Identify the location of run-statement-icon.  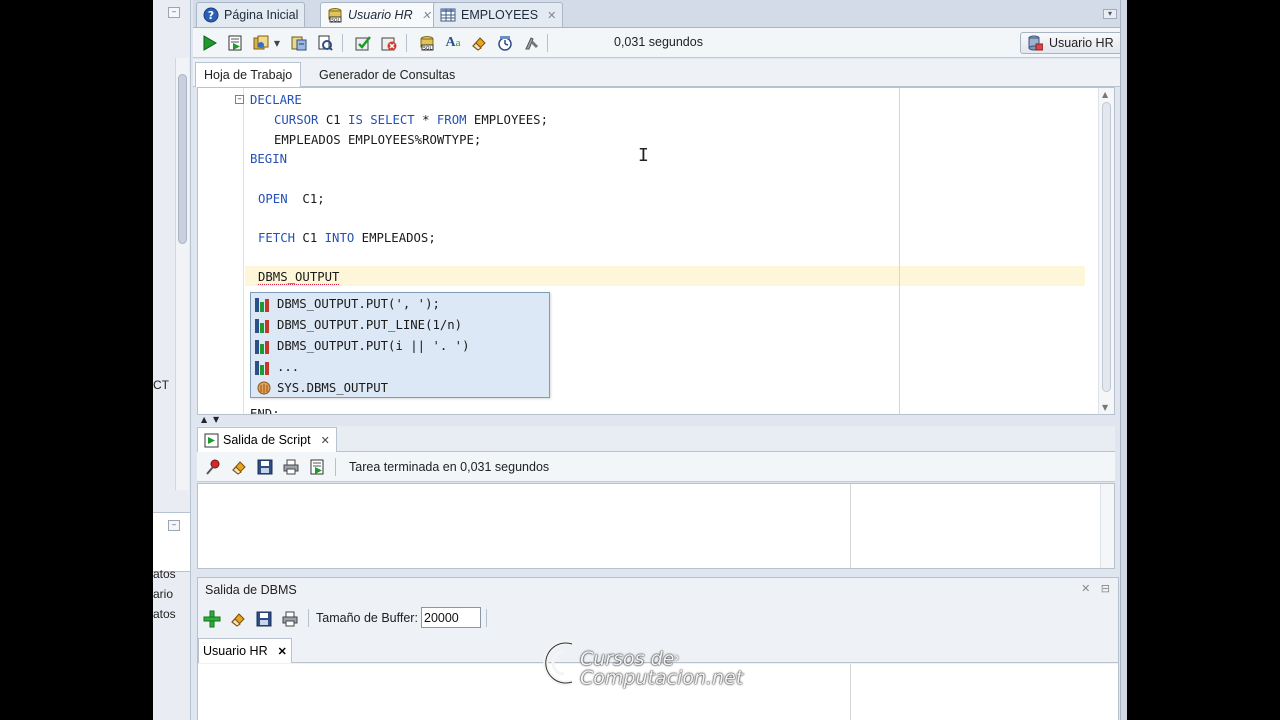
(209, 43).